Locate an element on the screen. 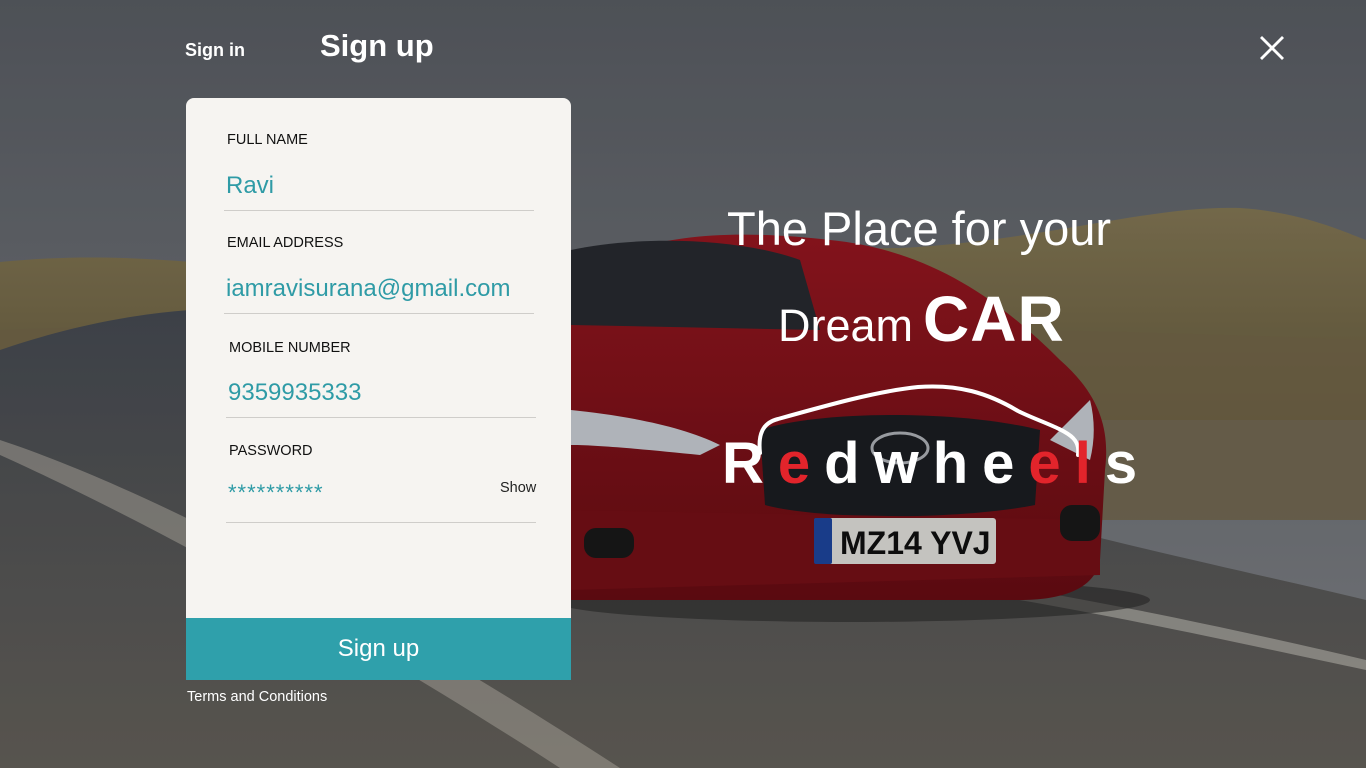 The width and height of the screenshot is (1366, 768). logo-letter: w is located at coordinates (903, 463).